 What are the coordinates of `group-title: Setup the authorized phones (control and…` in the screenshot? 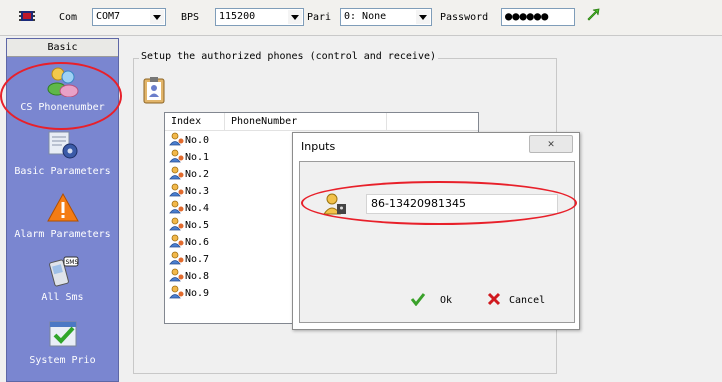 It's located at (289, 56).